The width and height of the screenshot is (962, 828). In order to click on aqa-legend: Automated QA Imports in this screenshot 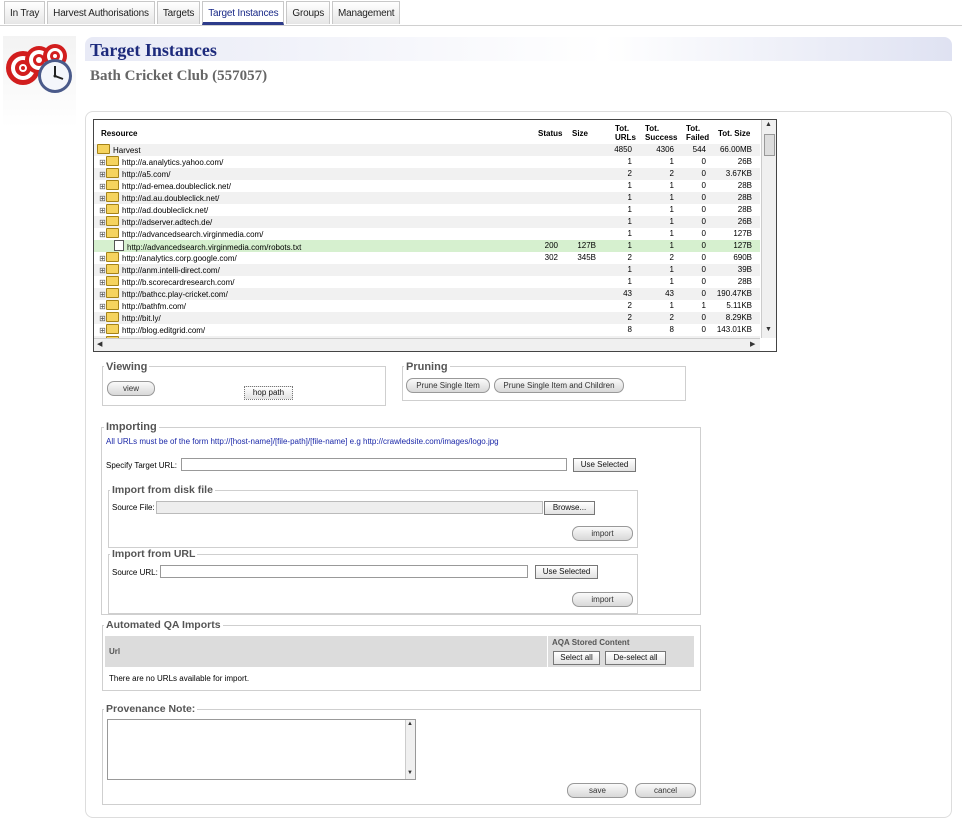, I will do `click(163, 625)`.